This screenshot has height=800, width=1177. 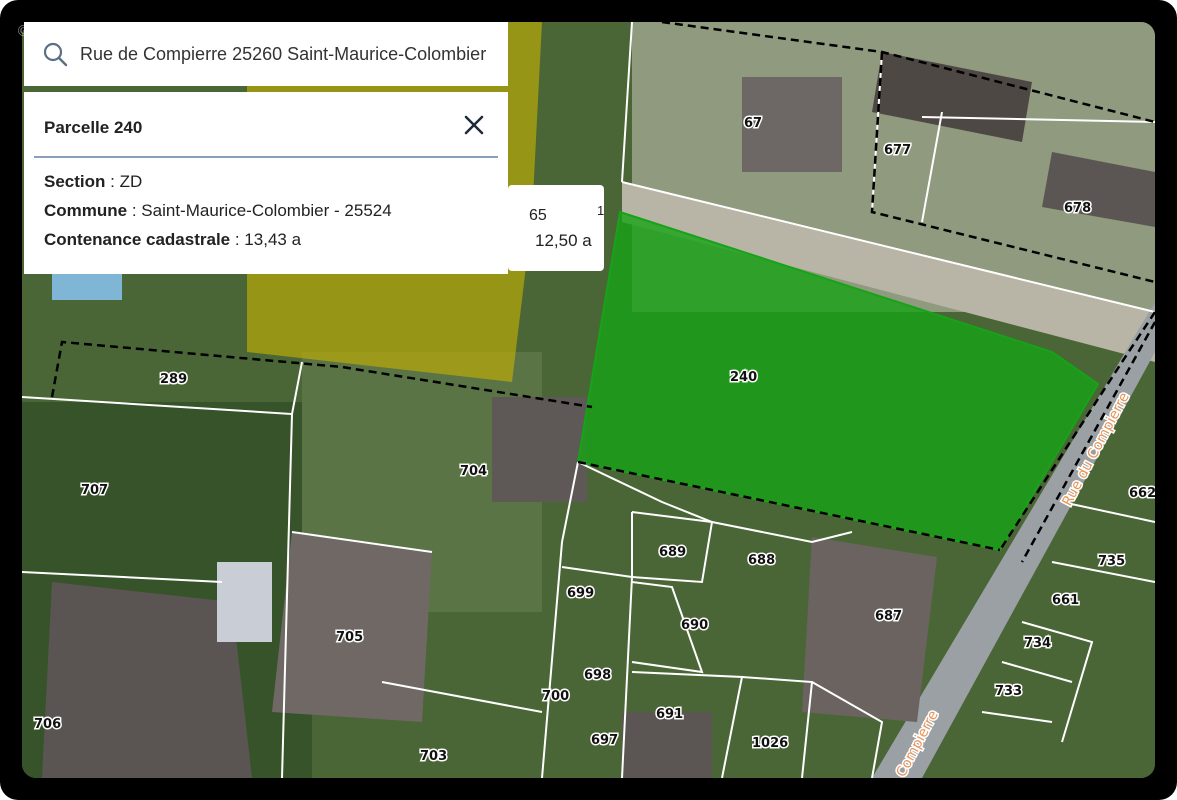 What do you see at coordinates (1142, 493) in the screenshot?
I see `parcel-label-662: 662` at bounding box center [1142, 493].